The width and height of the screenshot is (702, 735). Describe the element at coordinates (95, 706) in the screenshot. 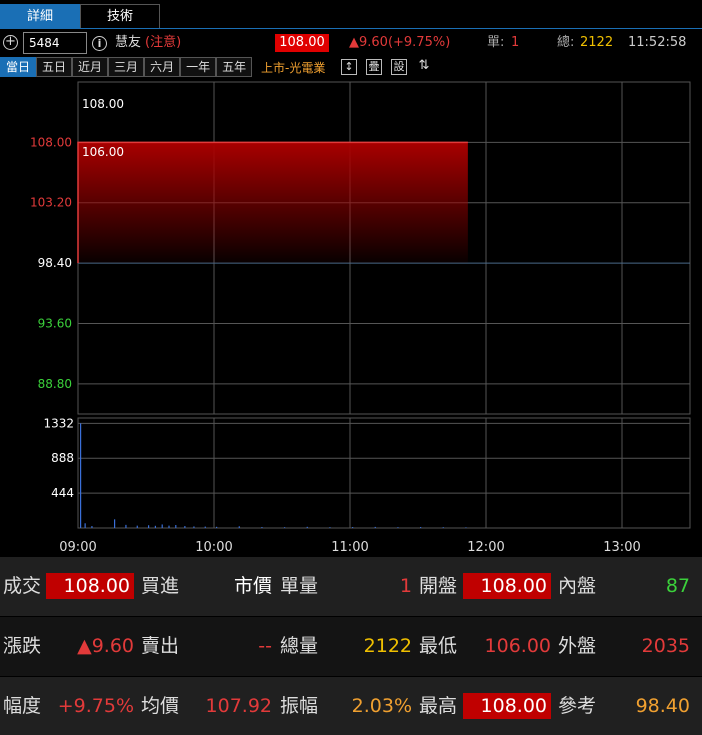

I see `stat-value: +9.75%` at that location.